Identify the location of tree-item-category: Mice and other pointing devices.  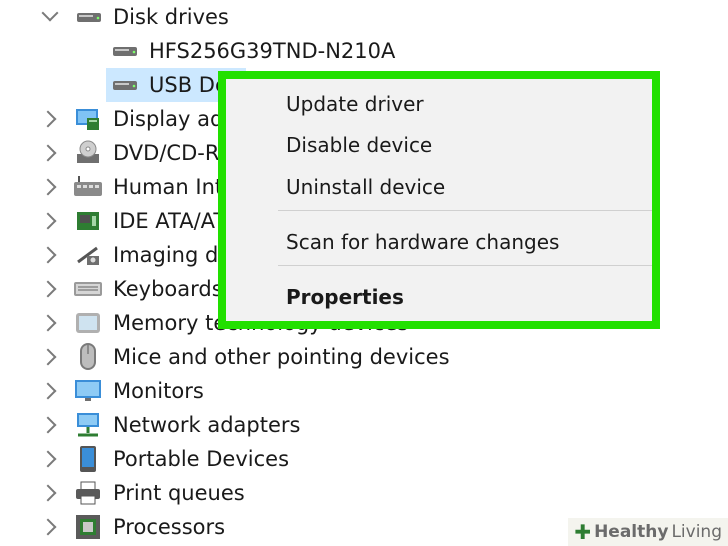
(364, 357).